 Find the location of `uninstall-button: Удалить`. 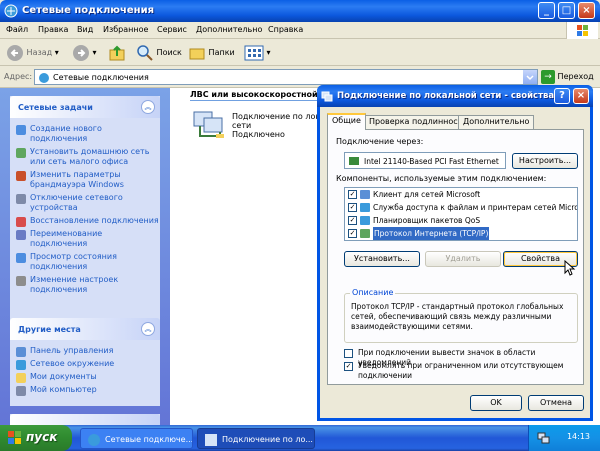

uninstall-button: Удалить is located at coordinates (463, 259).